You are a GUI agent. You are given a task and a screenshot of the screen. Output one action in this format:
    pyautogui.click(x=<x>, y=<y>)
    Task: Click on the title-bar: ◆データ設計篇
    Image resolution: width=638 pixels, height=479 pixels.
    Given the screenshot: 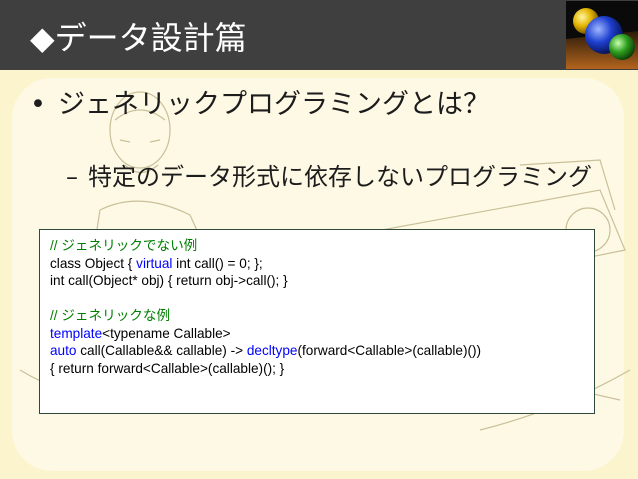 What is the action you would take?
    pyautogui.click(x=319, y=35)
    